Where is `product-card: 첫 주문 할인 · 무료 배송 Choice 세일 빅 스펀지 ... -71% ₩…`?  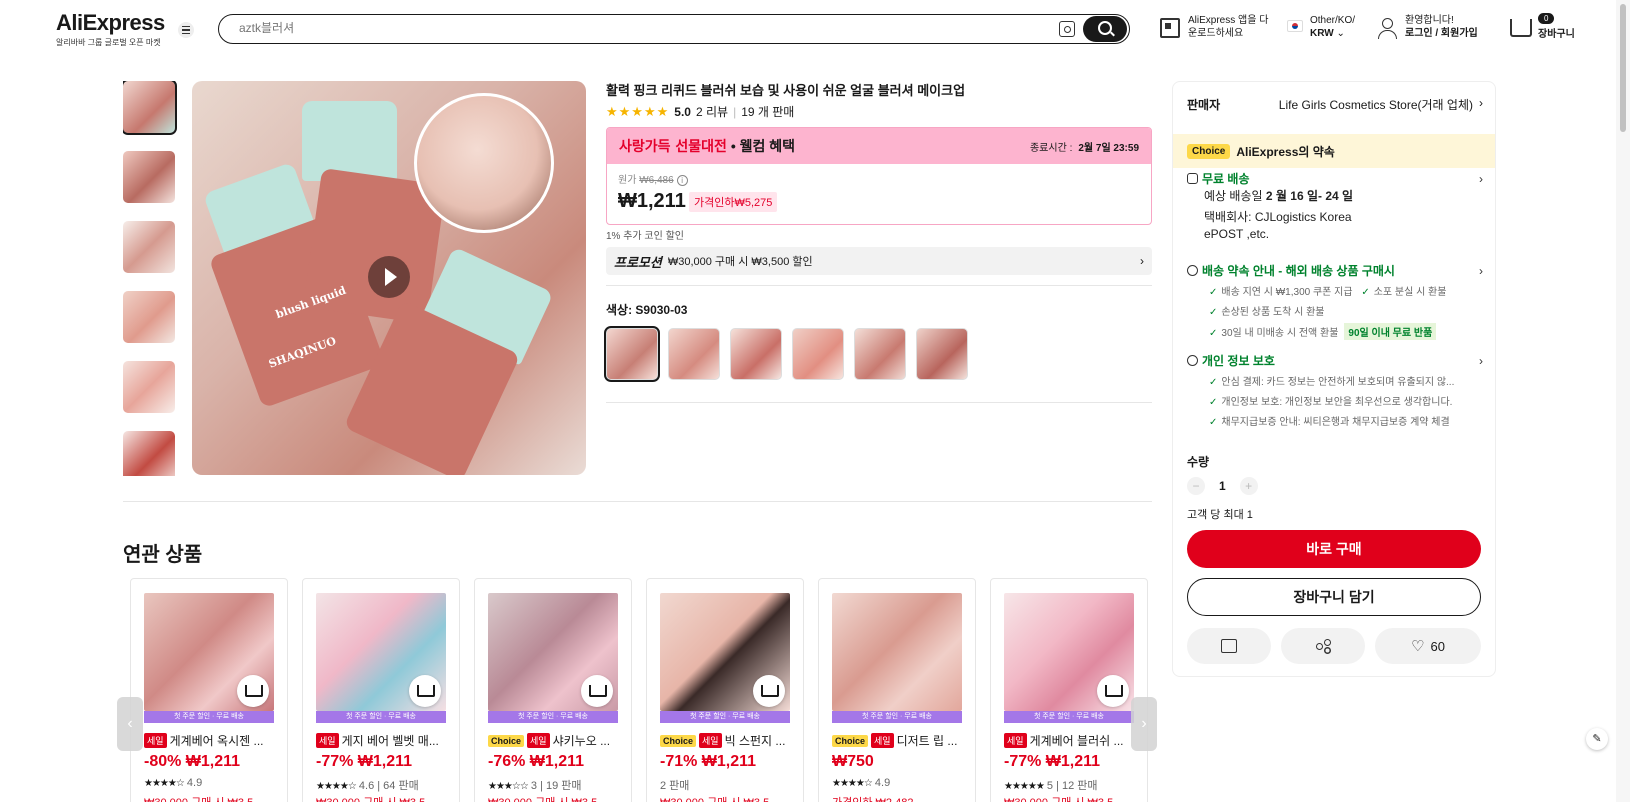 product-card: 첫 주문 할인 · 무료 배송 Choice 세일 빅 스펀지 ... -71% ₩… is located at coordinates (725, 690).